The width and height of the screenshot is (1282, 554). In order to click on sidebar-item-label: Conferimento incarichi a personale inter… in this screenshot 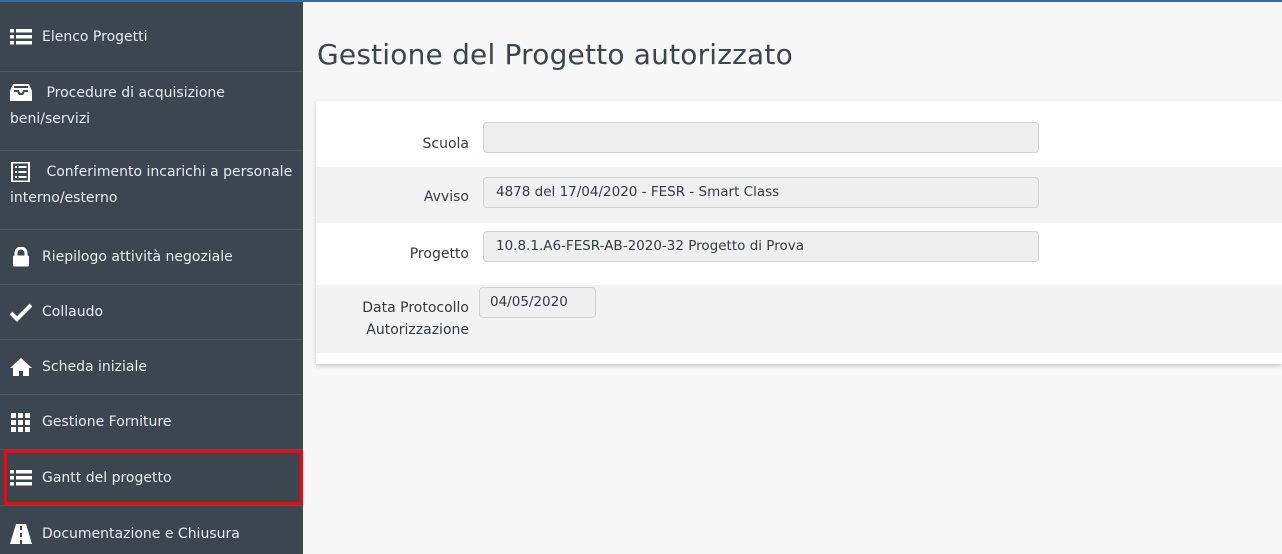, I will do `click(151, 185)`.